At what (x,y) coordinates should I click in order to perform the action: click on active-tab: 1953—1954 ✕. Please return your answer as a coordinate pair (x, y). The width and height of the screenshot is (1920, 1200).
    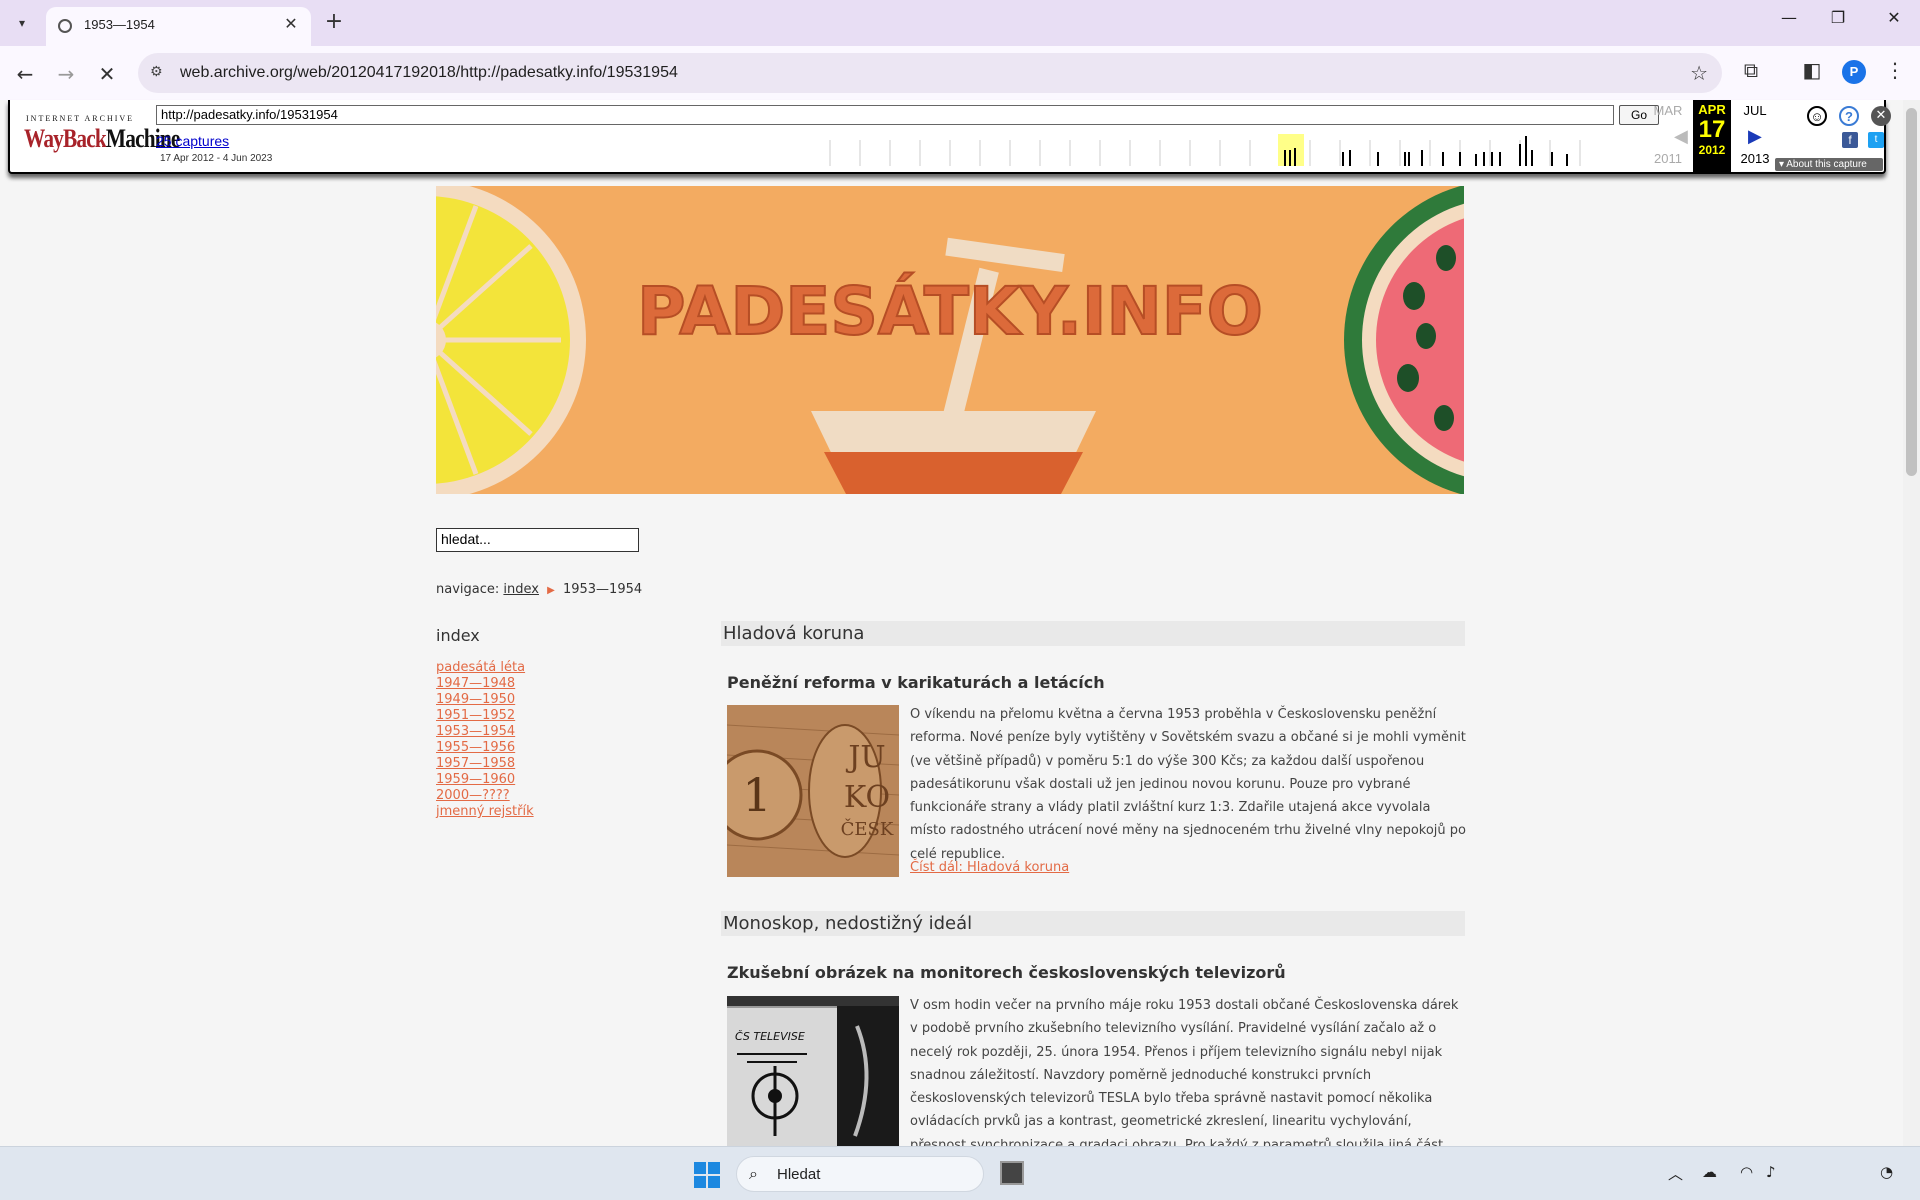
    Looking at the image, I should click on (178, 26).